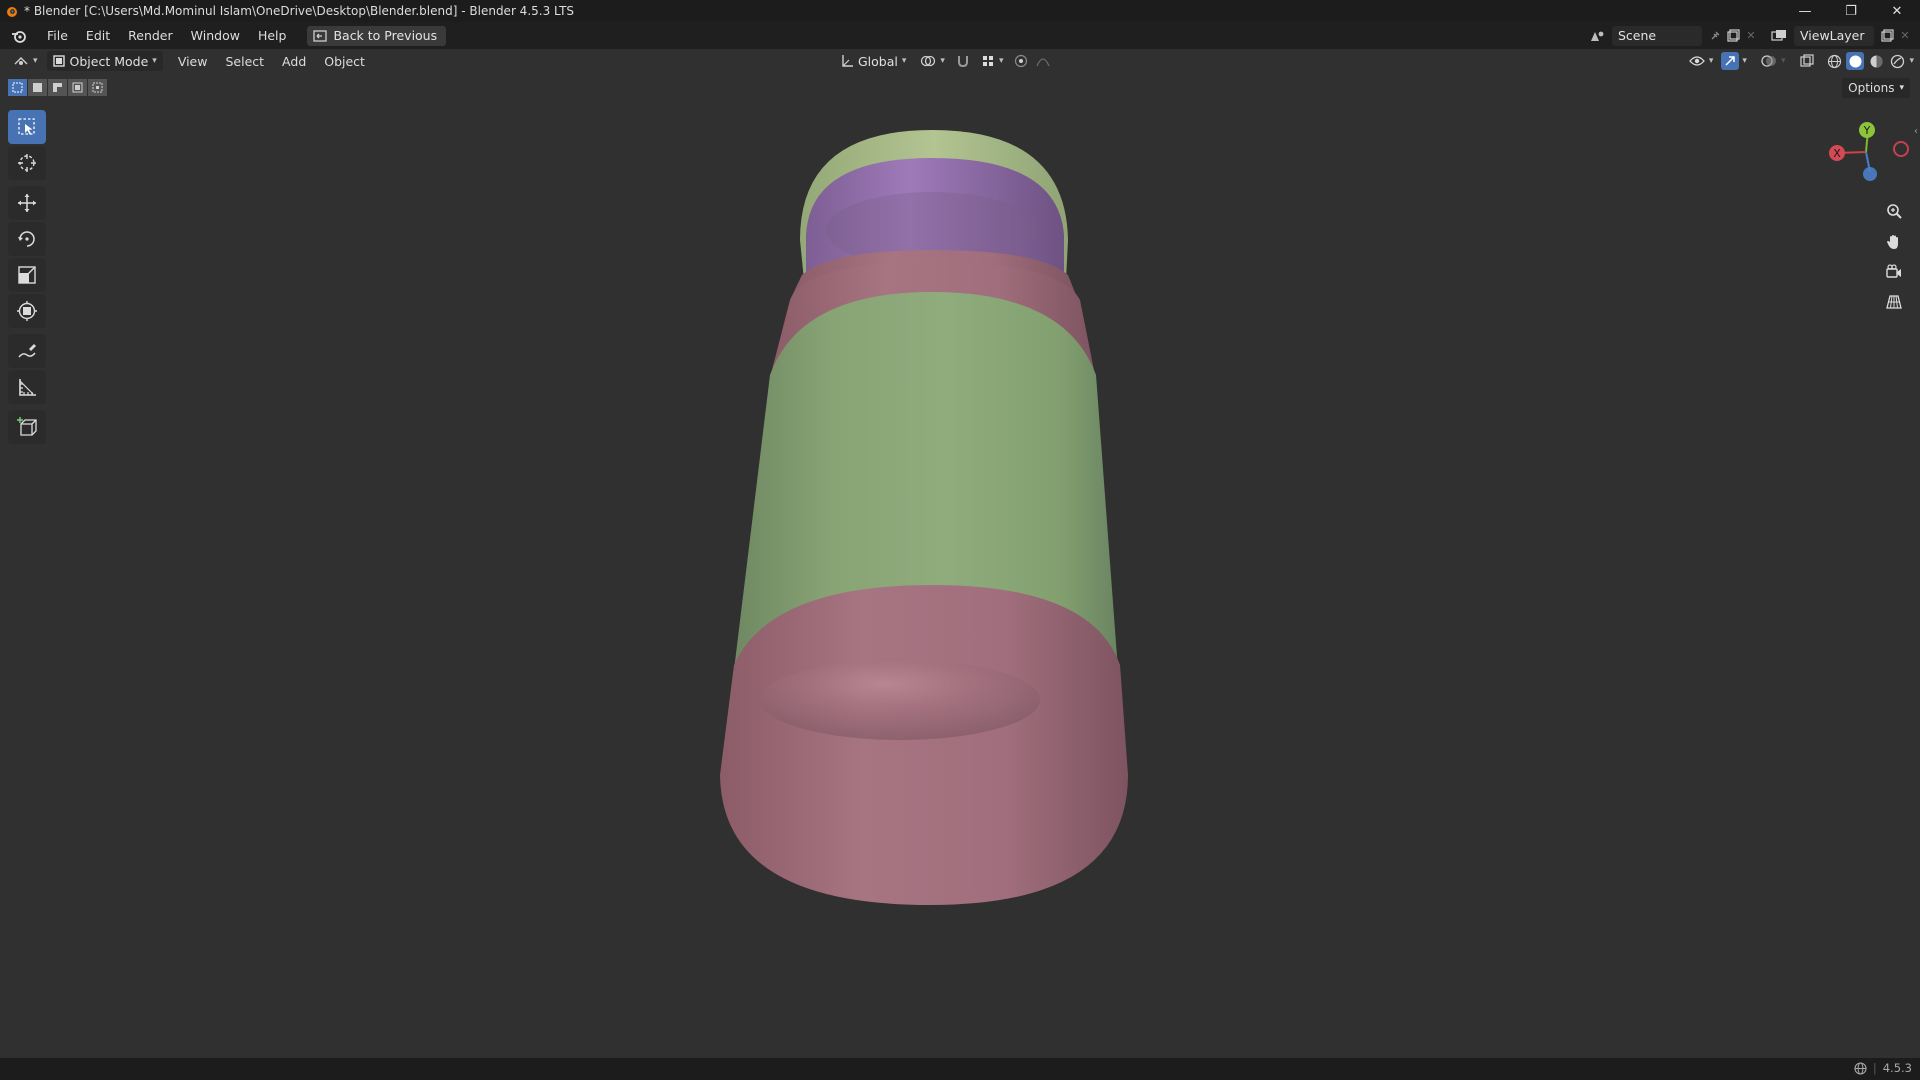 The image size is (1920, 1080). Describe the element at coordinates (1043, 61) in the screenshot. I see `falloff-icon` at that location.